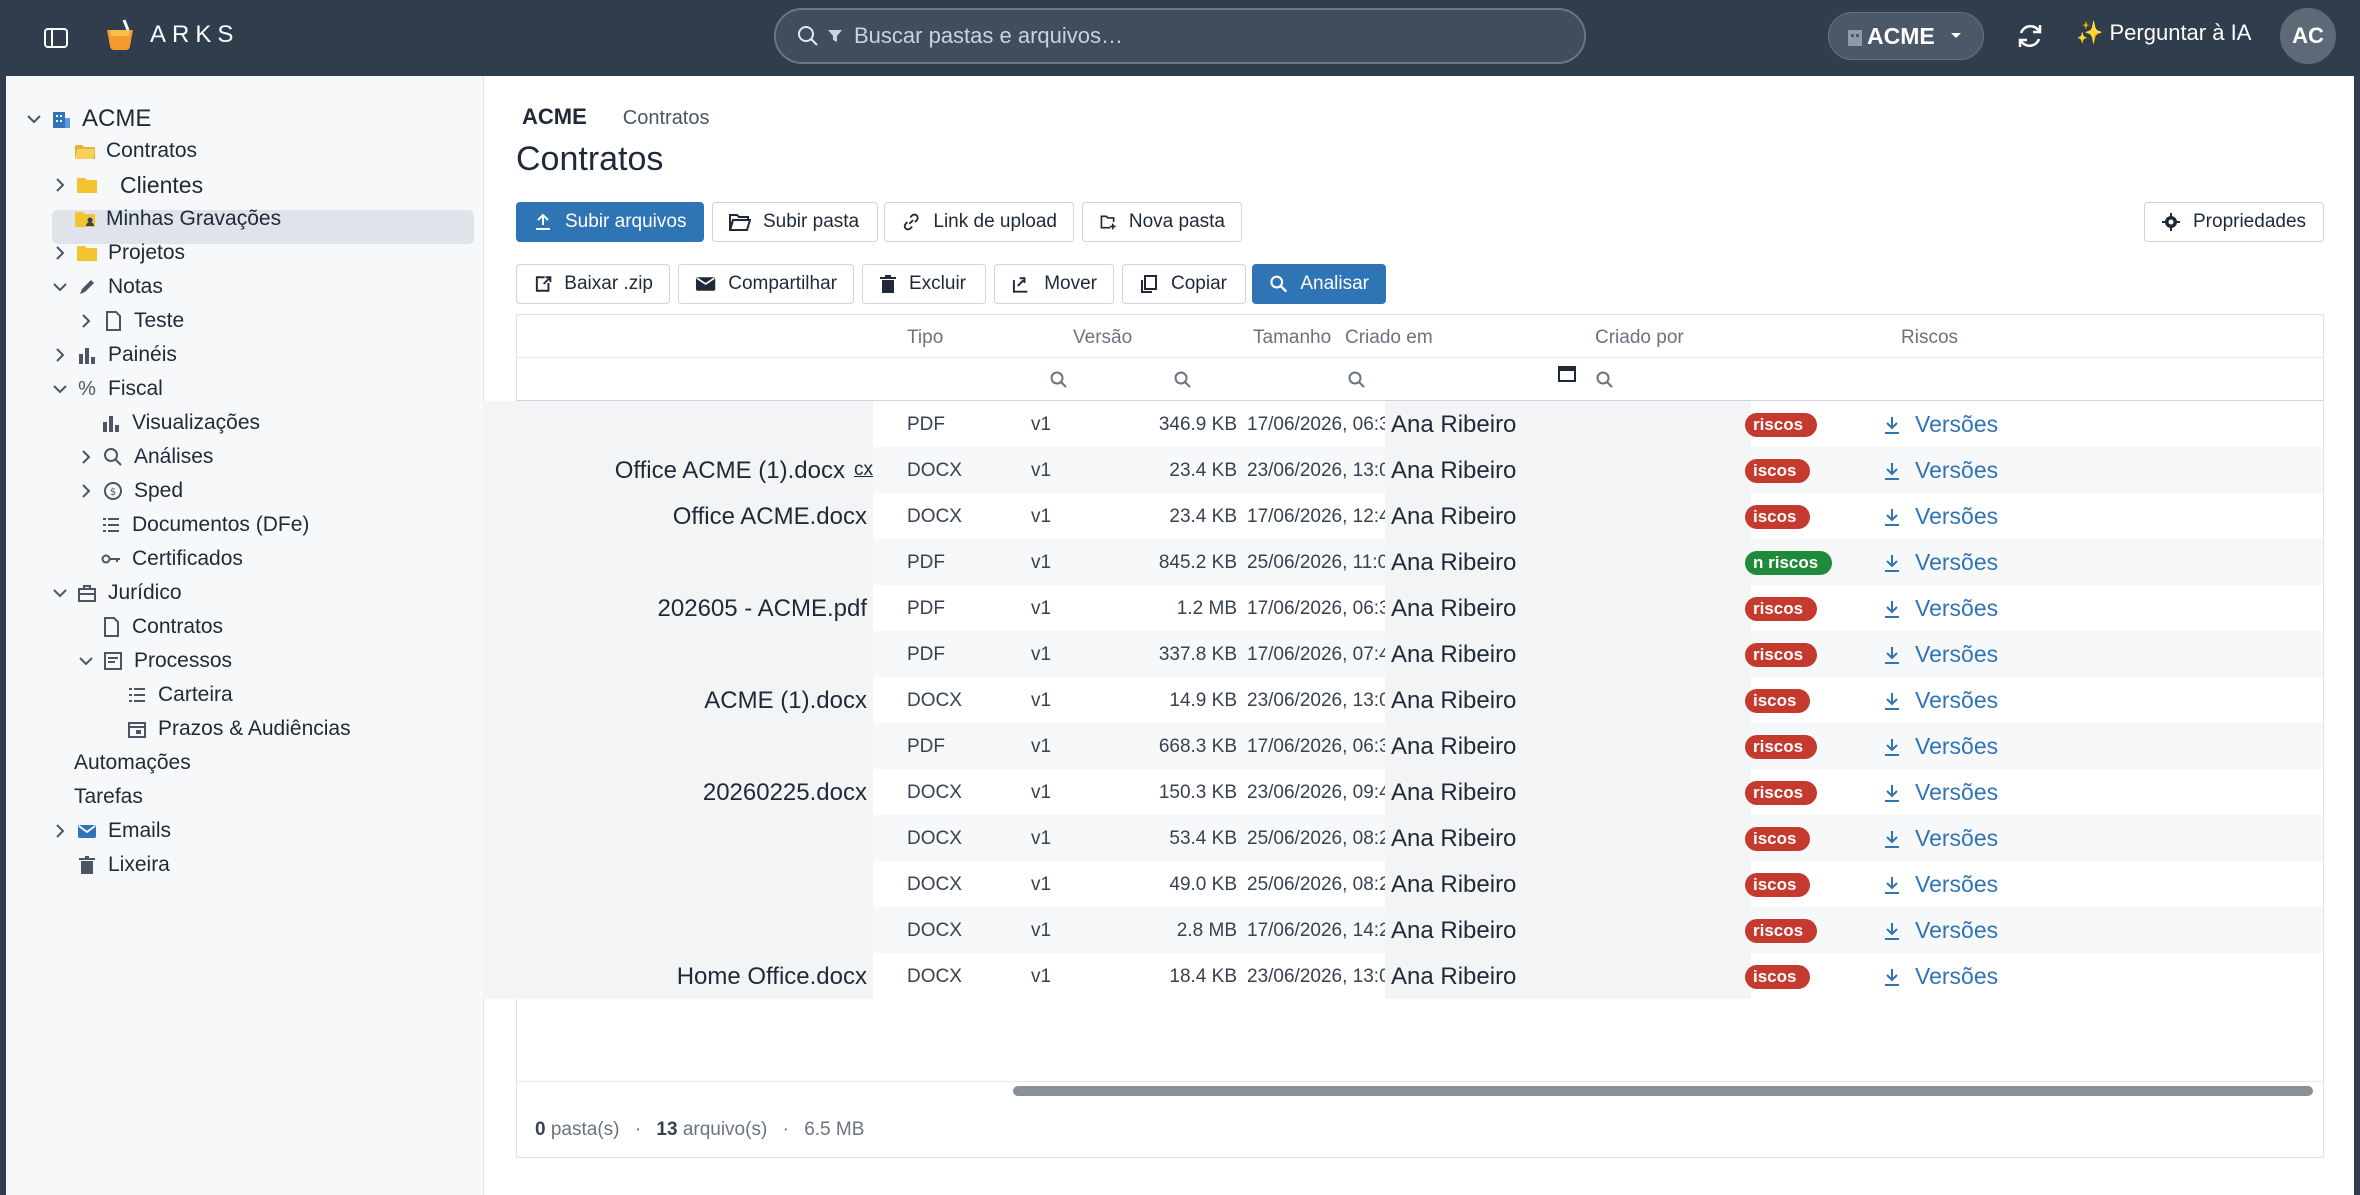  What do you see at coordinates (2234, 222) in the screenshot?
I see `properties-button: Propriedades` at bounding box center [2234, 222].